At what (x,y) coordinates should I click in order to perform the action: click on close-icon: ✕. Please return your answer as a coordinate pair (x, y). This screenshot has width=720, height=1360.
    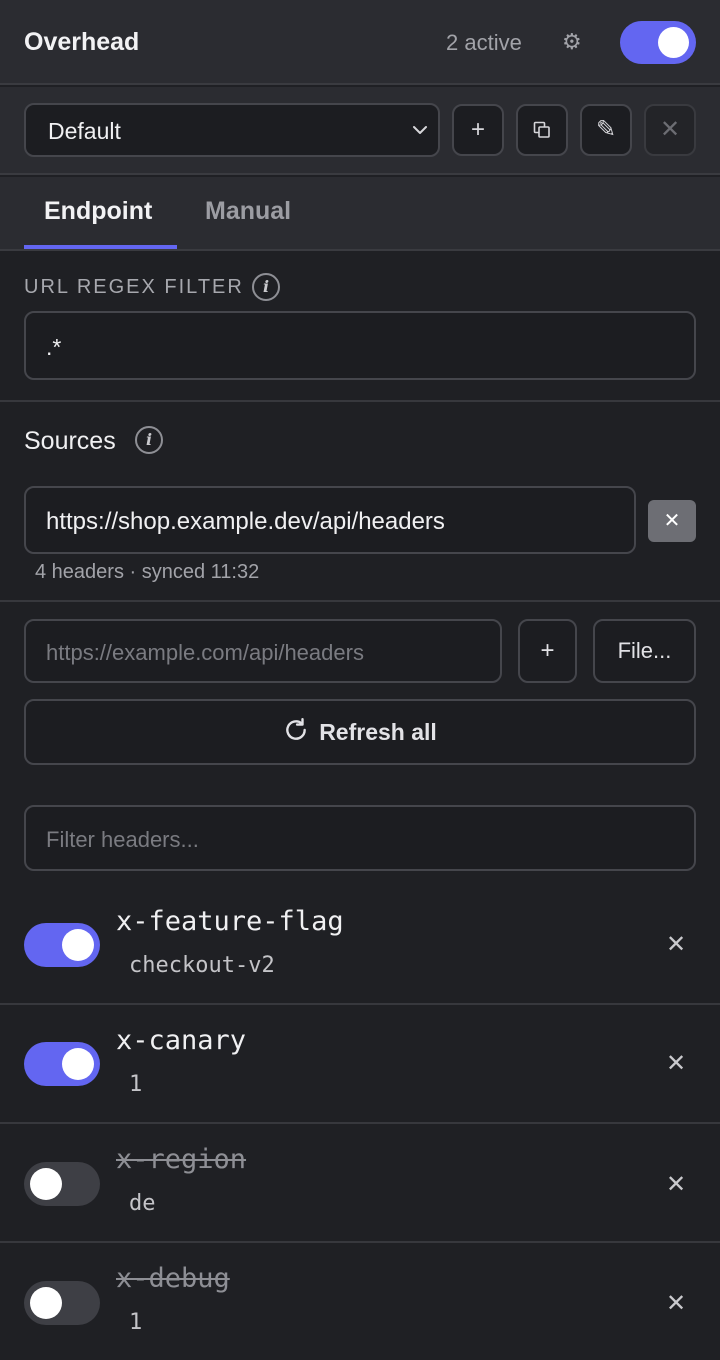
    Looking at the image, I should click on (670, 129).